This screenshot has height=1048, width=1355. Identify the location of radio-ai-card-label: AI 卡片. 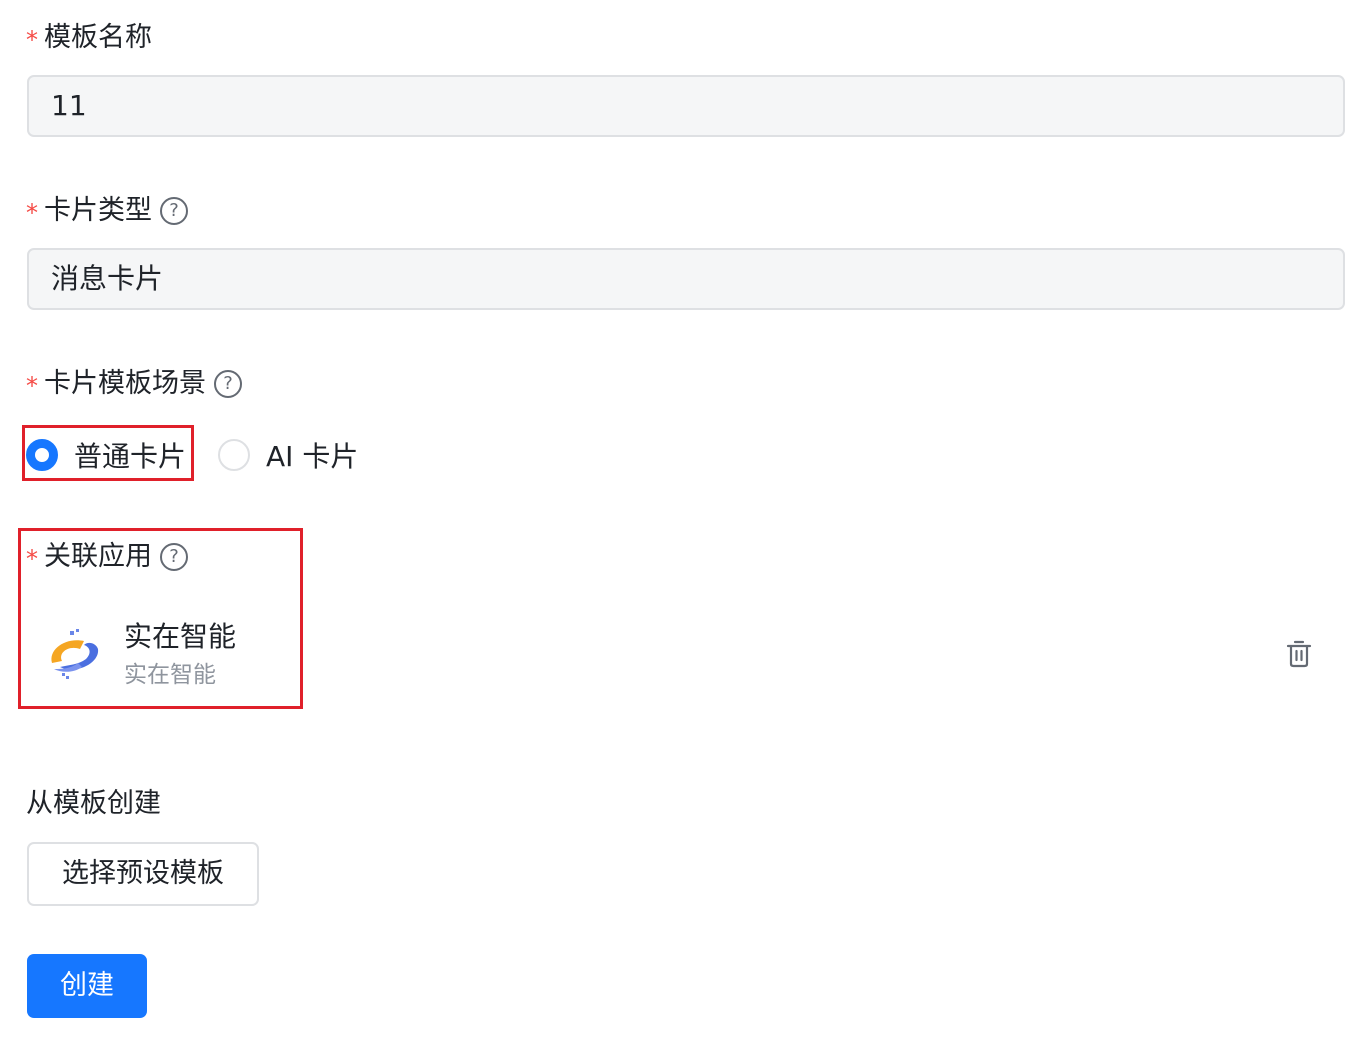
(312, 456).